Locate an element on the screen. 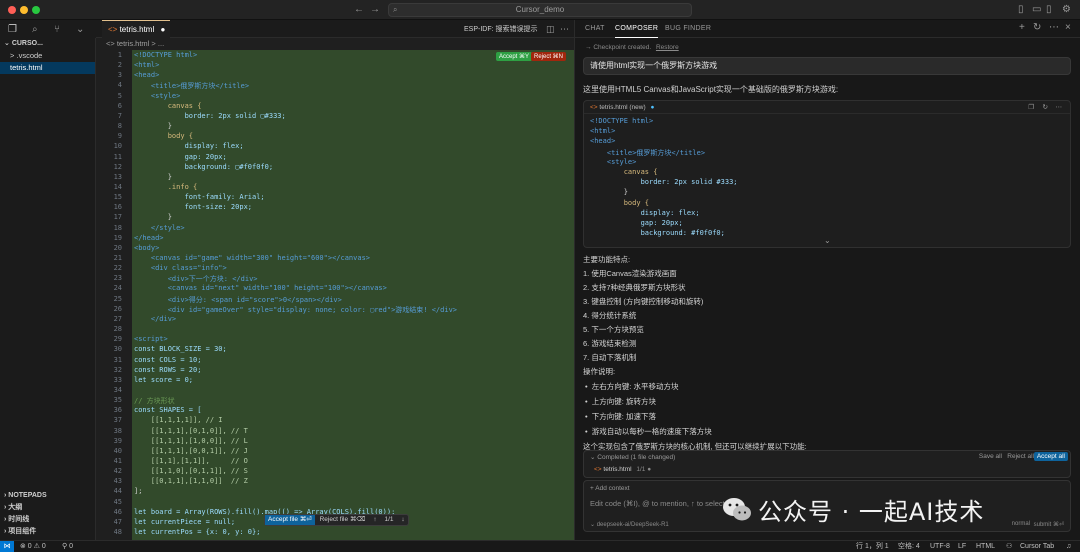 This screenshot has width=1080, height=552. line-number: 36 is located at coordinates (117, 410).